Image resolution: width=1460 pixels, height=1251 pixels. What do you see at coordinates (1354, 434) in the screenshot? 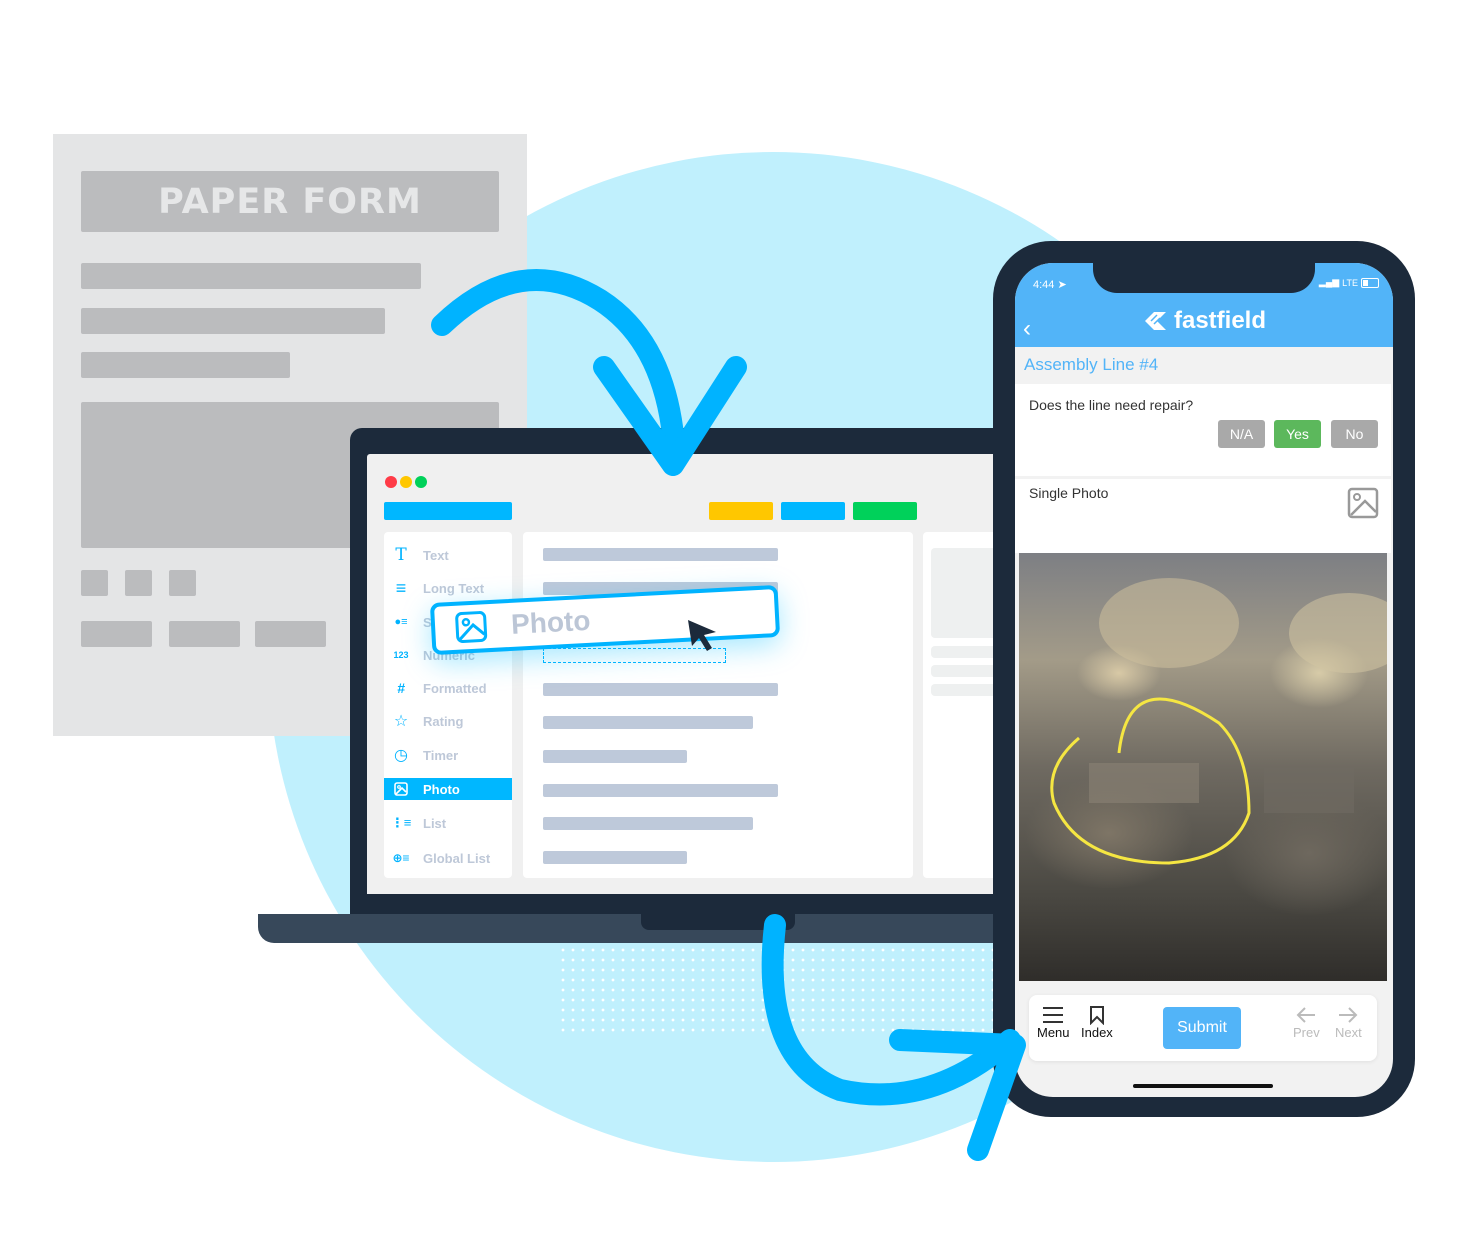
I see `option-no-button: No` at bounding box center [1354, 434].